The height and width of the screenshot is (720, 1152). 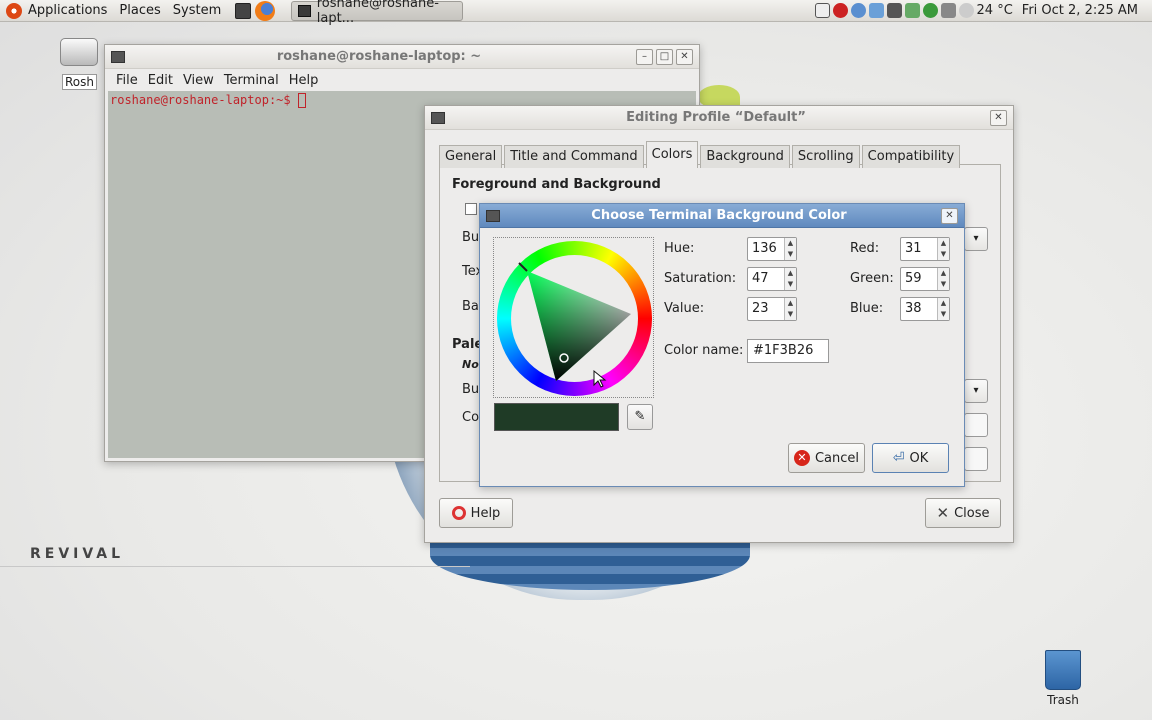 What do you see at coordinates (913, 248) in the screenshot?
I see `red-value: 31` at bounding box center [913, 248].